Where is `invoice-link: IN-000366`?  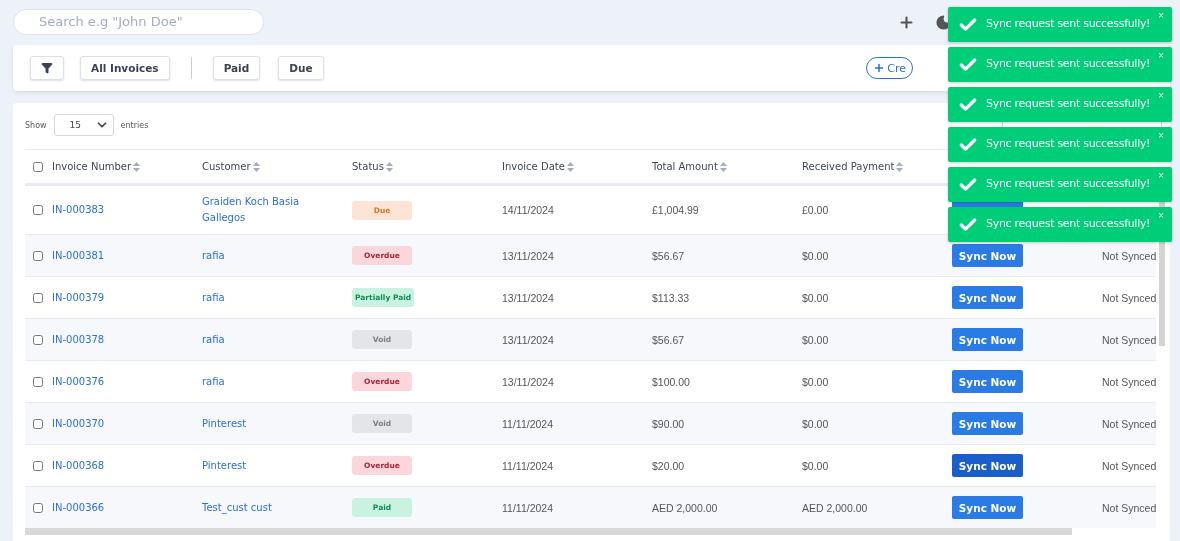
invoice-link: IN-000366 is located at coordinates (125, 507).